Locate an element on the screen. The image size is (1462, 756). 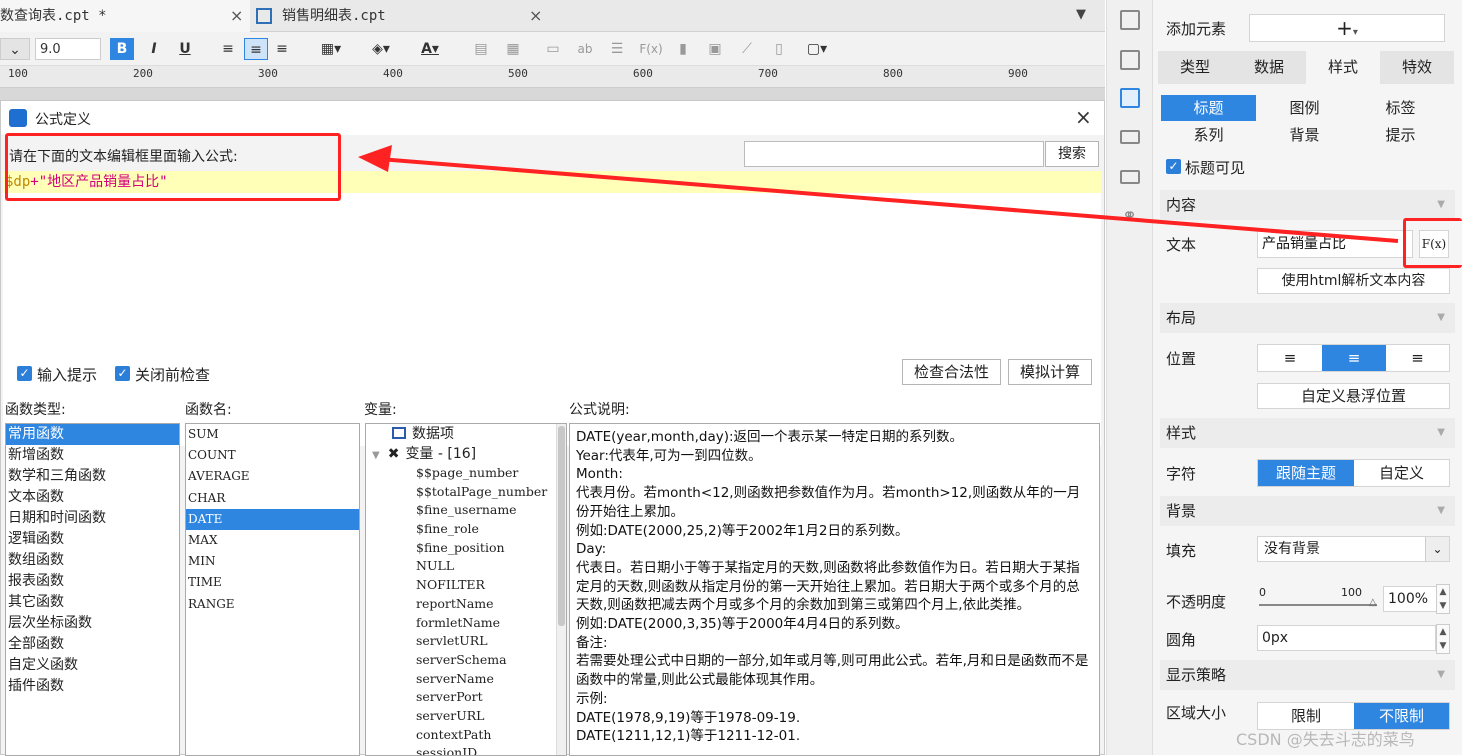
arrow-line is located at coordinates (889, 200).